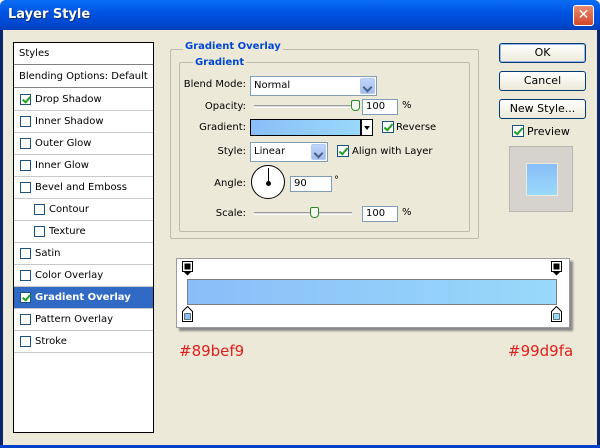 The height and width of the screenshot is (448, 600). I want to click on style-item-stroke: Stroke, so click(83, 342).